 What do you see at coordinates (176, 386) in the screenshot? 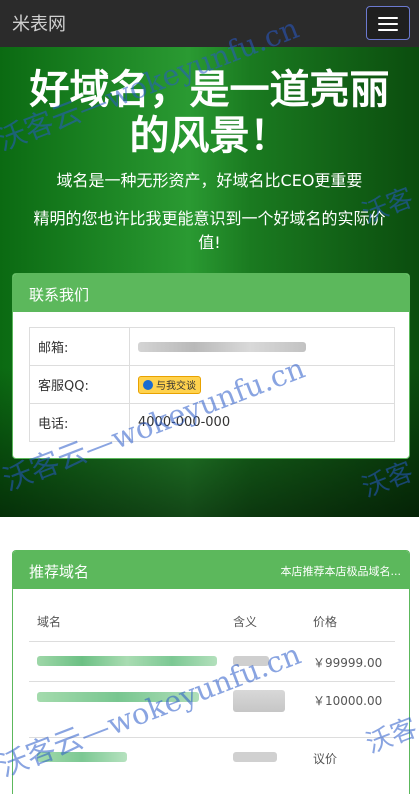
I see `qq-chat-label: 与我交谈` at bounding box center [176, 386].